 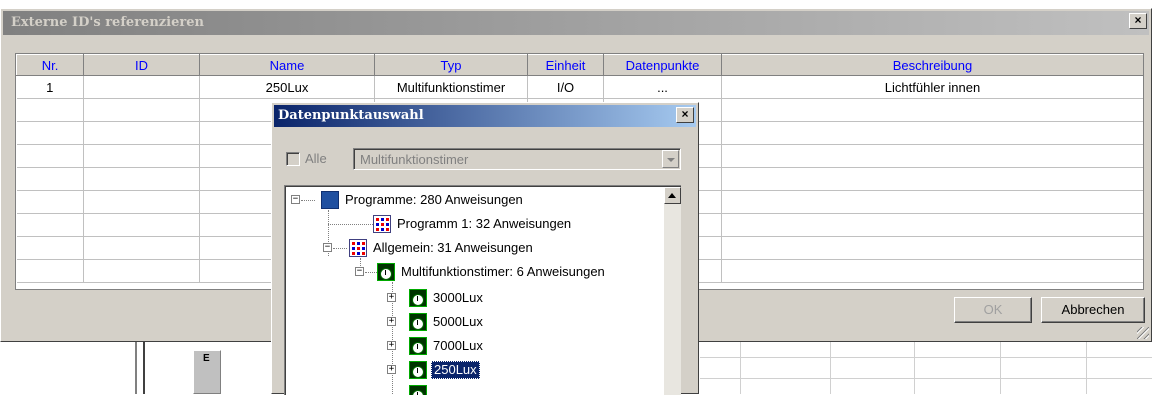 What do you see at coordinates (414, 159) in the screenshot?
I see `type-select-value: Multifunktionstimer` at bounding box center [414, 159].